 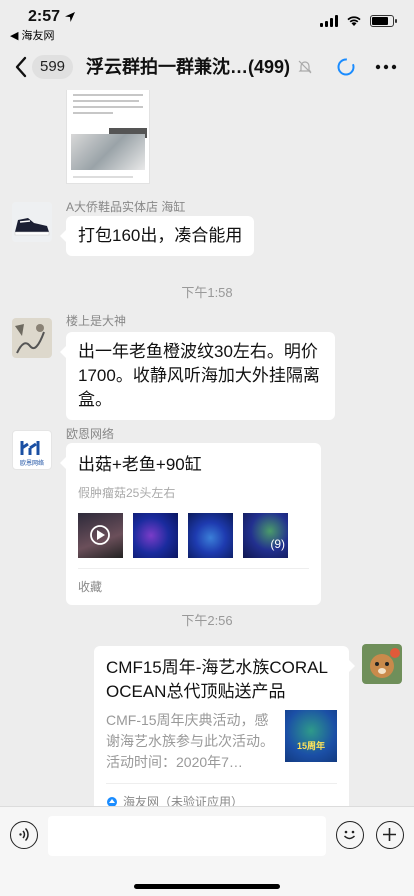 I want to click on avatar-label: 欧恩网络, so click(x=31, y=464).